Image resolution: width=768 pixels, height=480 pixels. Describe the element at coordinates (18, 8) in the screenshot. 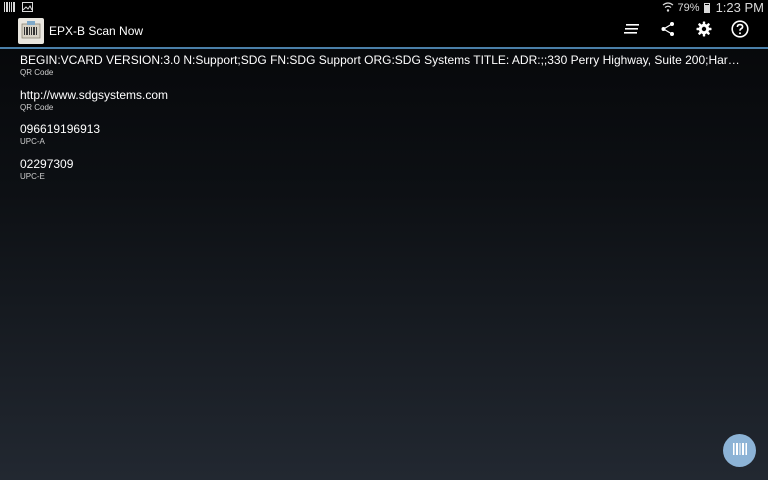

I see `status-left` at that location.